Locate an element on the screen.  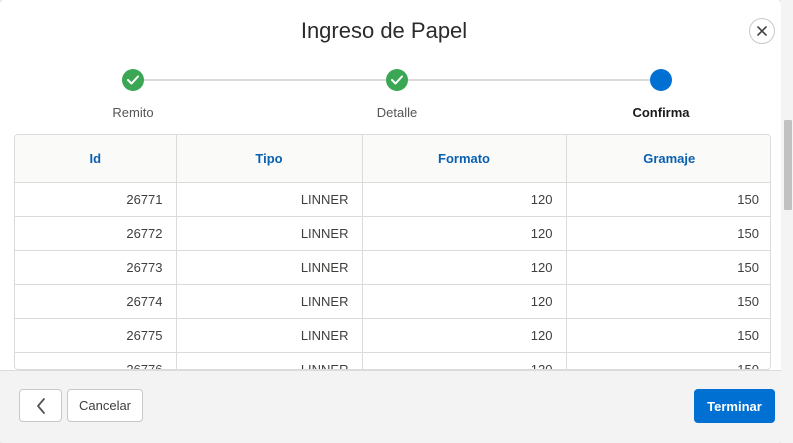
close-icon is located at coordinates (762, 31).